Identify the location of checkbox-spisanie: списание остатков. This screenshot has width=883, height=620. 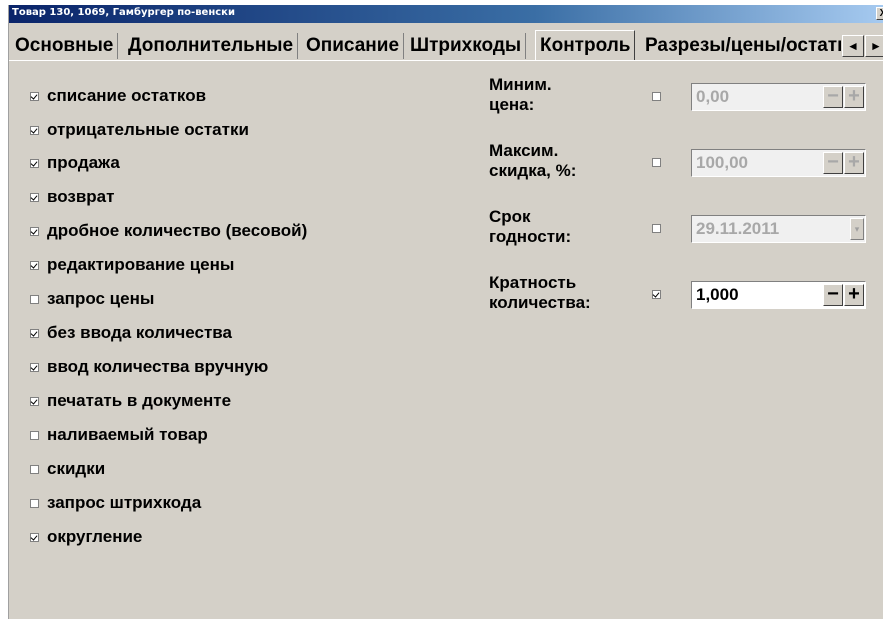
(118, 96).